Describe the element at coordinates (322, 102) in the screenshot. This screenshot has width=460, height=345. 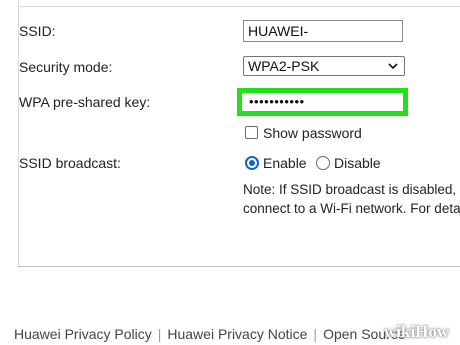
I see `psk-input: •••••••••••` at that location.